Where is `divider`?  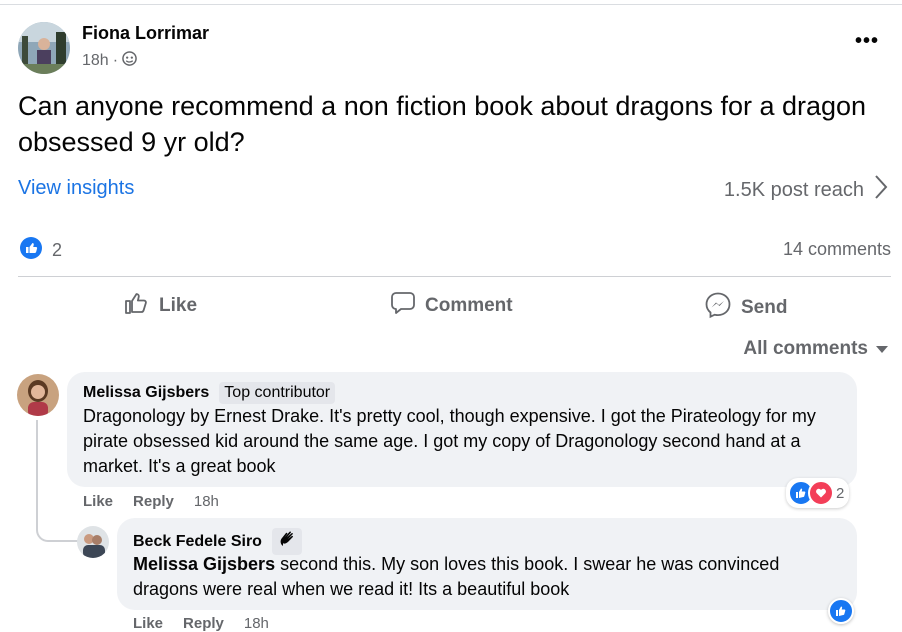
divider is located at coordinates (454, 276).